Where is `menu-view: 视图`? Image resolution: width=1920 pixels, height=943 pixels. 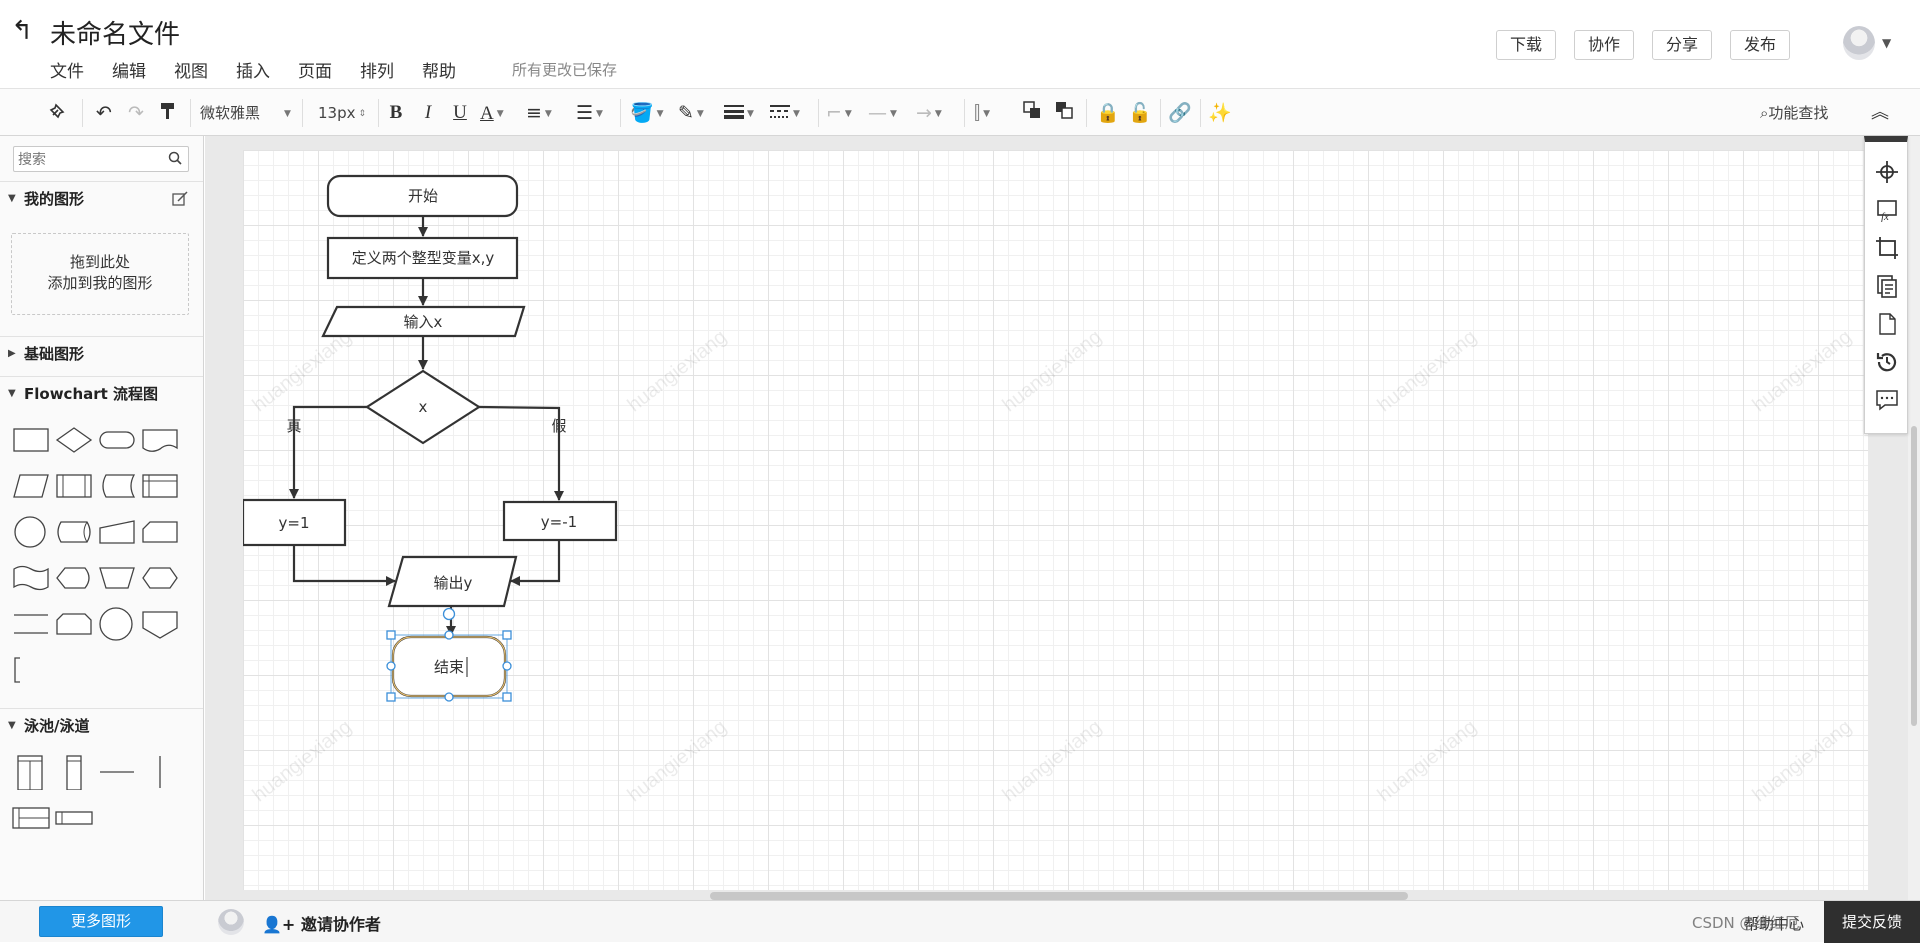 menu-view: 视图 is located at coordinates (191, 69).